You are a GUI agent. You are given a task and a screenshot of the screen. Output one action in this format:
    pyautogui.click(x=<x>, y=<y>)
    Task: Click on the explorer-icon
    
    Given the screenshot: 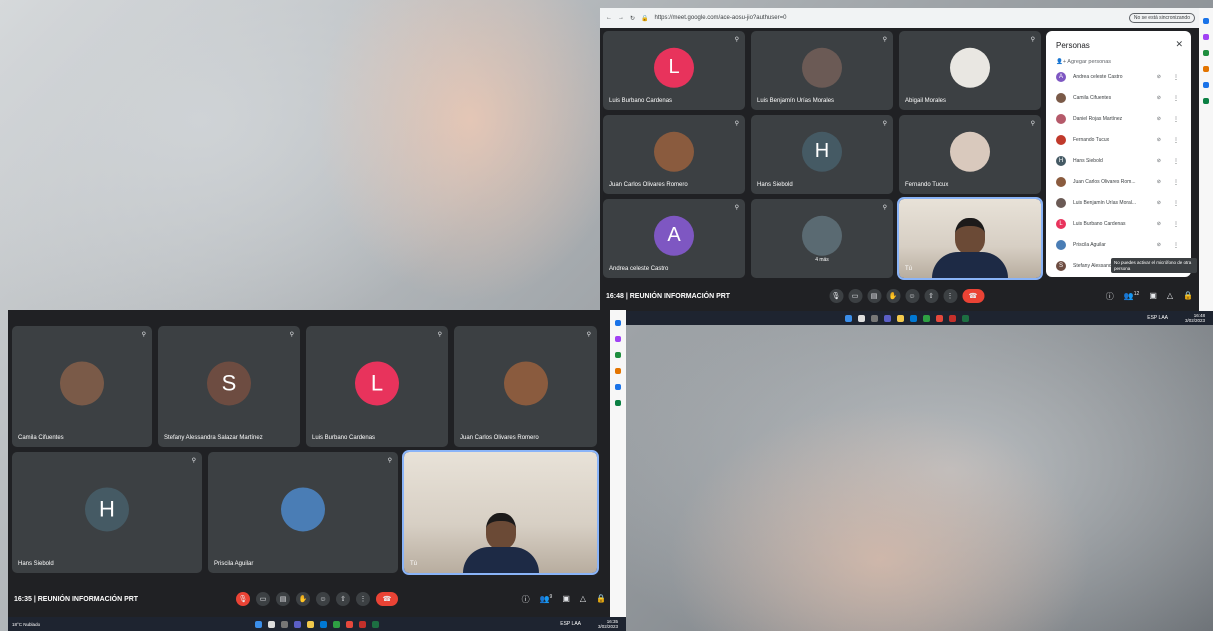 What is the action you would take?
    pyautogui.click(x=900, y=318)
    